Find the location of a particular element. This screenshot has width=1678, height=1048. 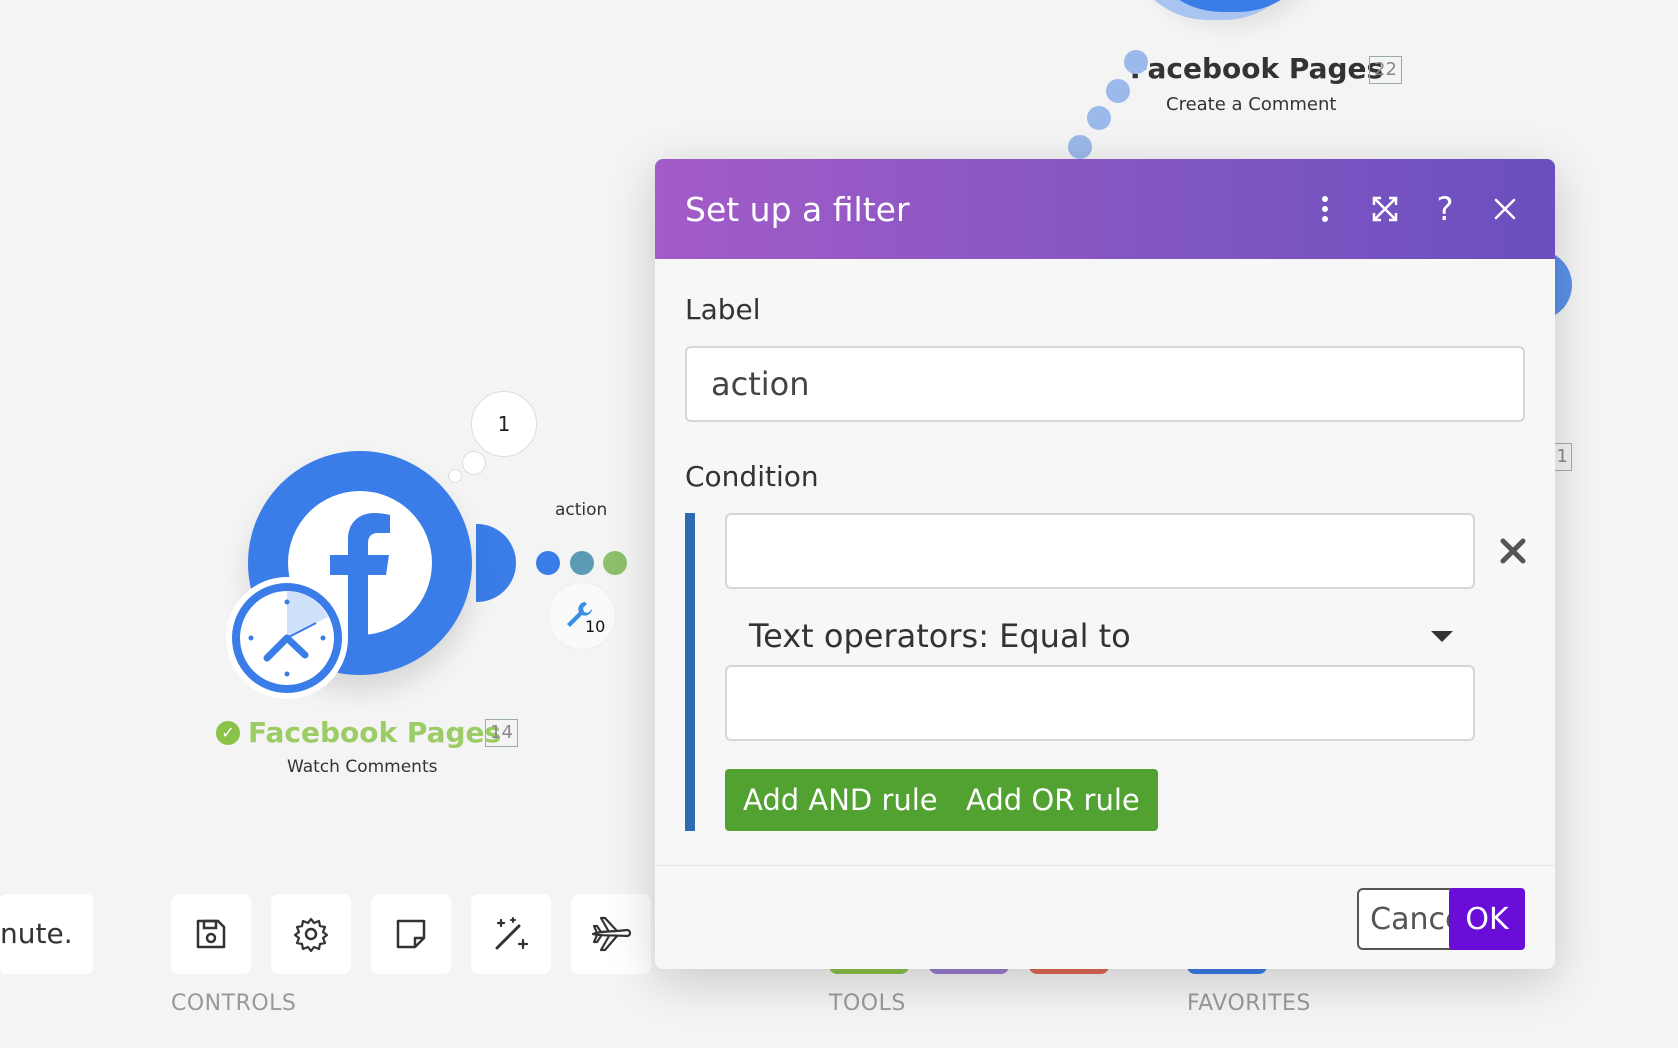

controls-section-label: CONTROLS is located at coordinates (234, 1003).